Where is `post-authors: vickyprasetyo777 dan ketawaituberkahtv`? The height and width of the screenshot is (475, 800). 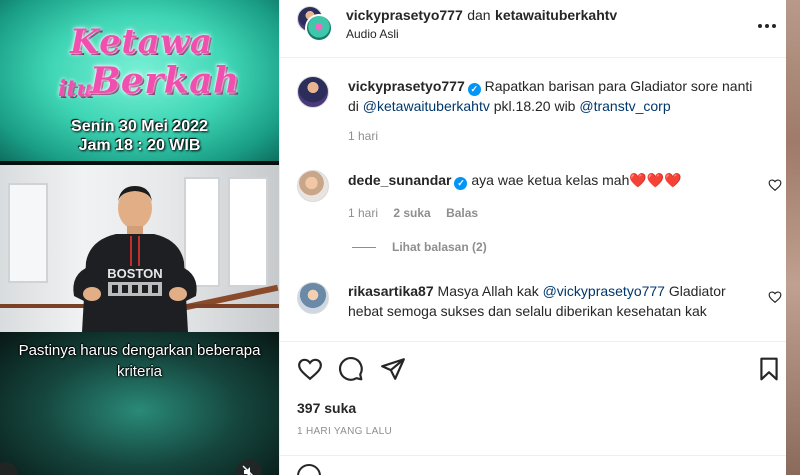
post-authors: vickyprasetyo777 dan ketawaituberkahtv is located at coordinates (481, 16).